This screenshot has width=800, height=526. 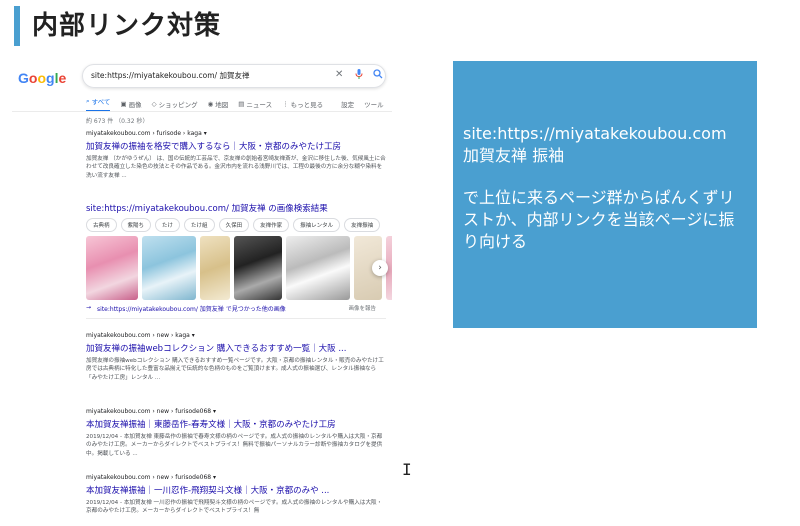 I want to click on result-url-text: miyatakekoubou.com › furisode › kaga, so click(x=144, y=133).